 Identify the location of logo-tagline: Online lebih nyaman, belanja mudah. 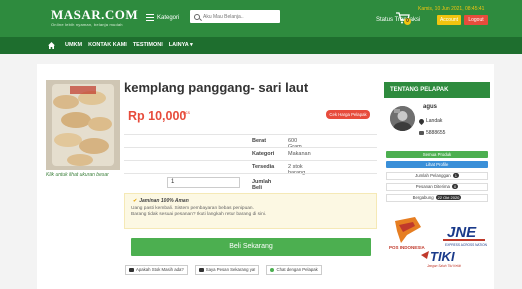
(87, 24).